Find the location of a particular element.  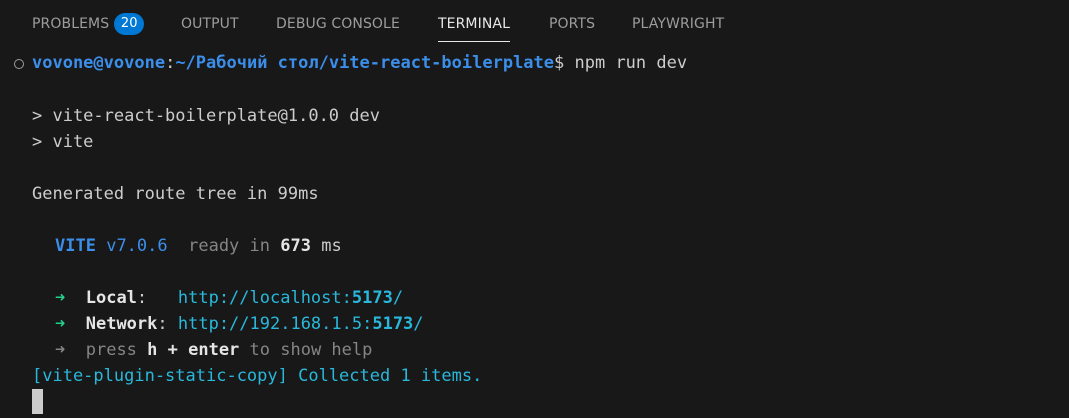

tab-problems: PROBLEMS 20 is located at coordinates (88, 24).